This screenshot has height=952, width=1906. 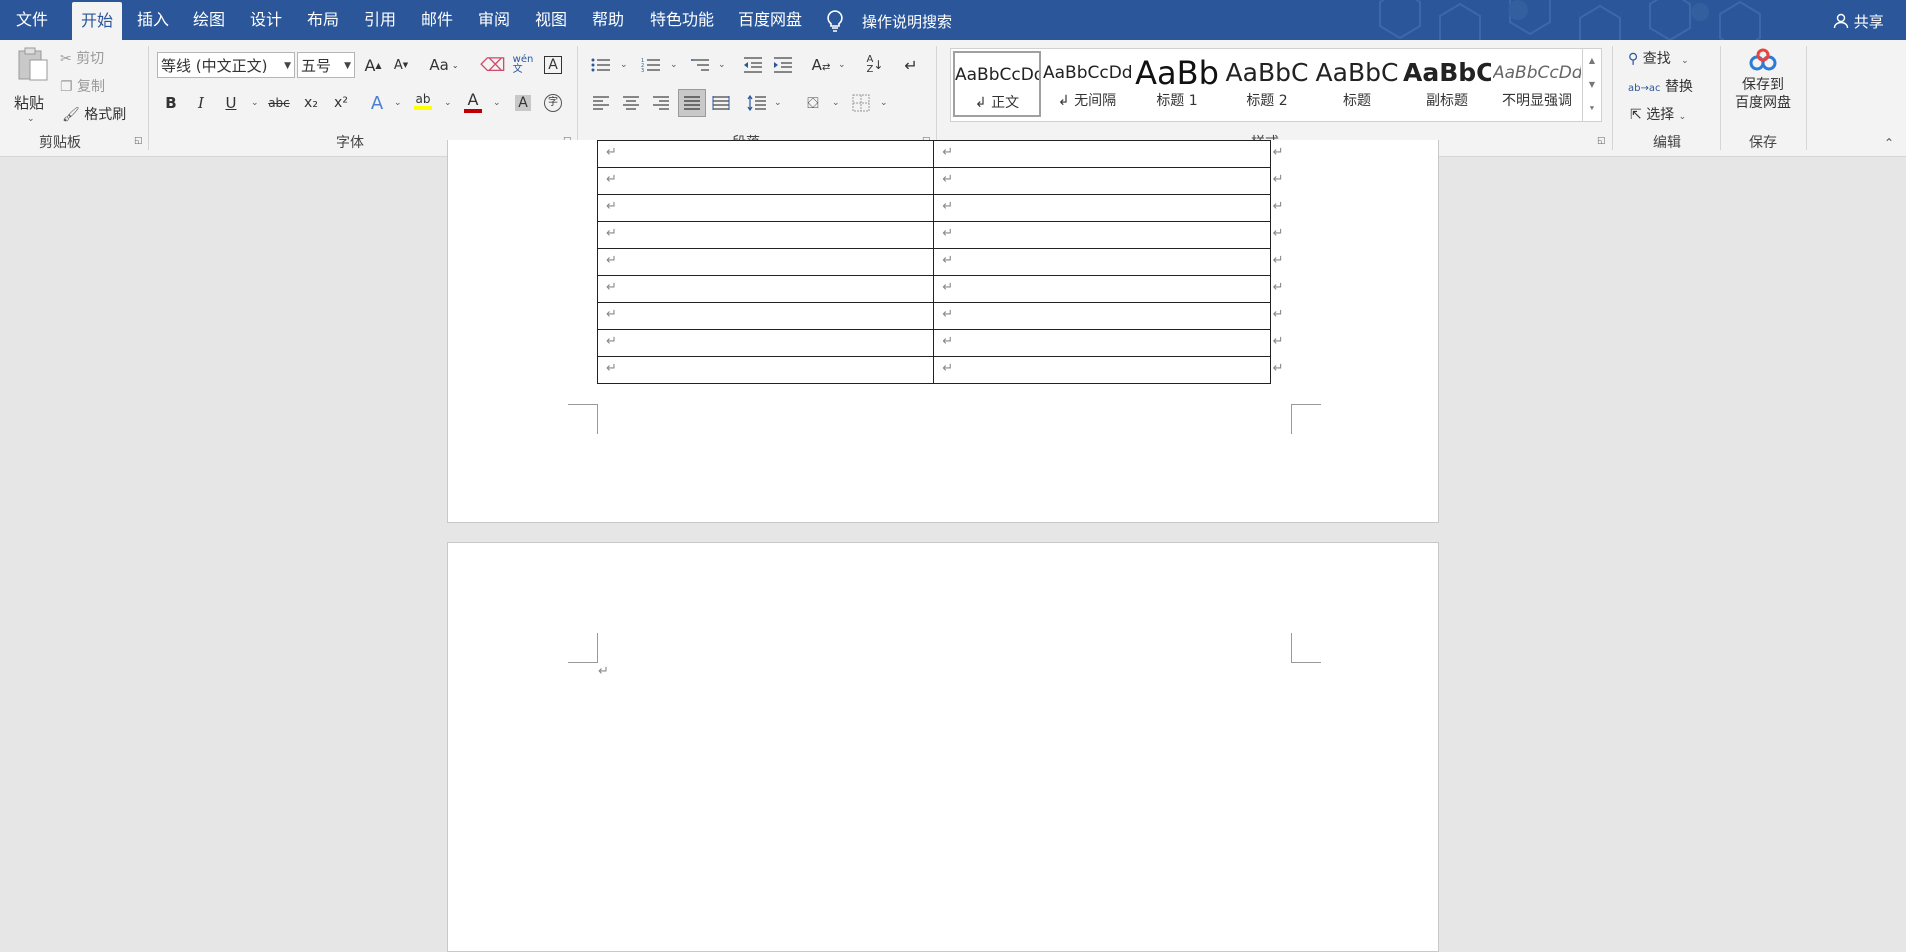 I want to click on subscript-button: x₂, so click(x=311, y=103).